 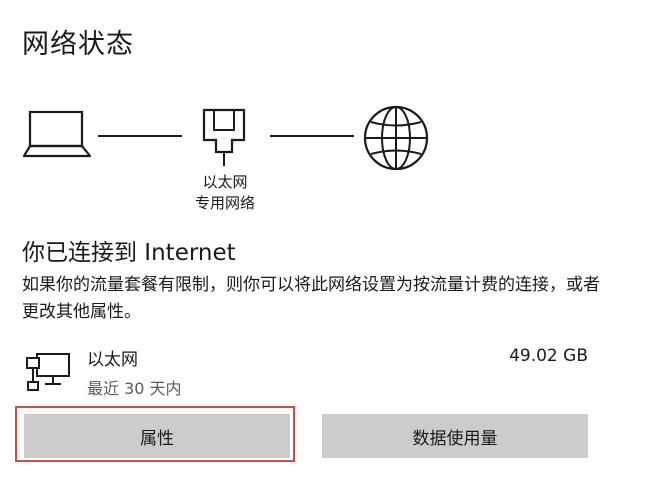 I want to click on wired-network-icon, so click(x=48, y=372).